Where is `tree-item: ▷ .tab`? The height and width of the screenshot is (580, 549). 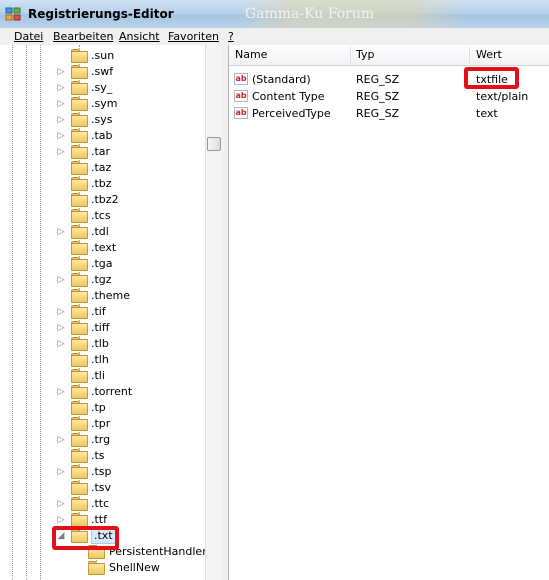
tree-item: ▷ .tab is located at coordinates (102, 136).